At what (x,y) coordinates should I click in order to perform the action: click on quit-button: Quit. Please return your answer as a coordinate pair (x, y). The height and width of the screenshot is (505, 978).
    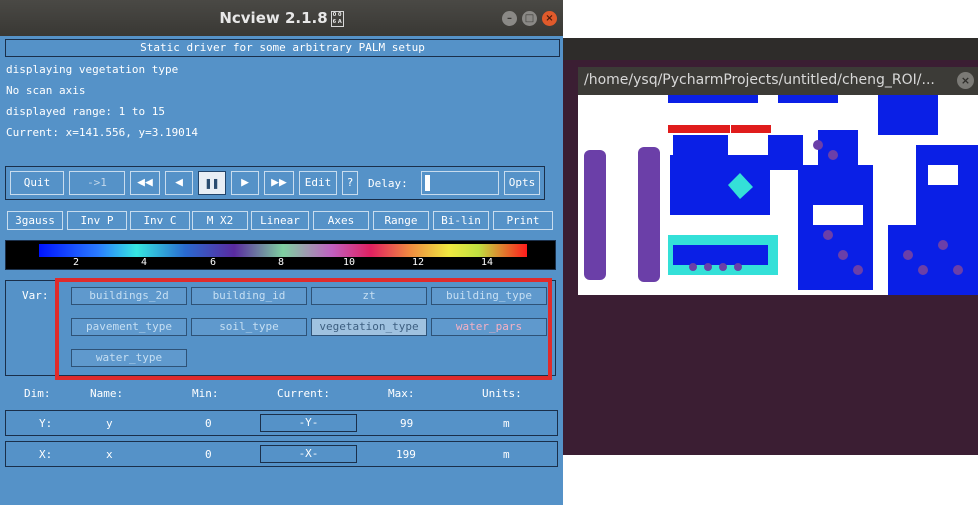
    Looking at the image, I should click on (37, 183).